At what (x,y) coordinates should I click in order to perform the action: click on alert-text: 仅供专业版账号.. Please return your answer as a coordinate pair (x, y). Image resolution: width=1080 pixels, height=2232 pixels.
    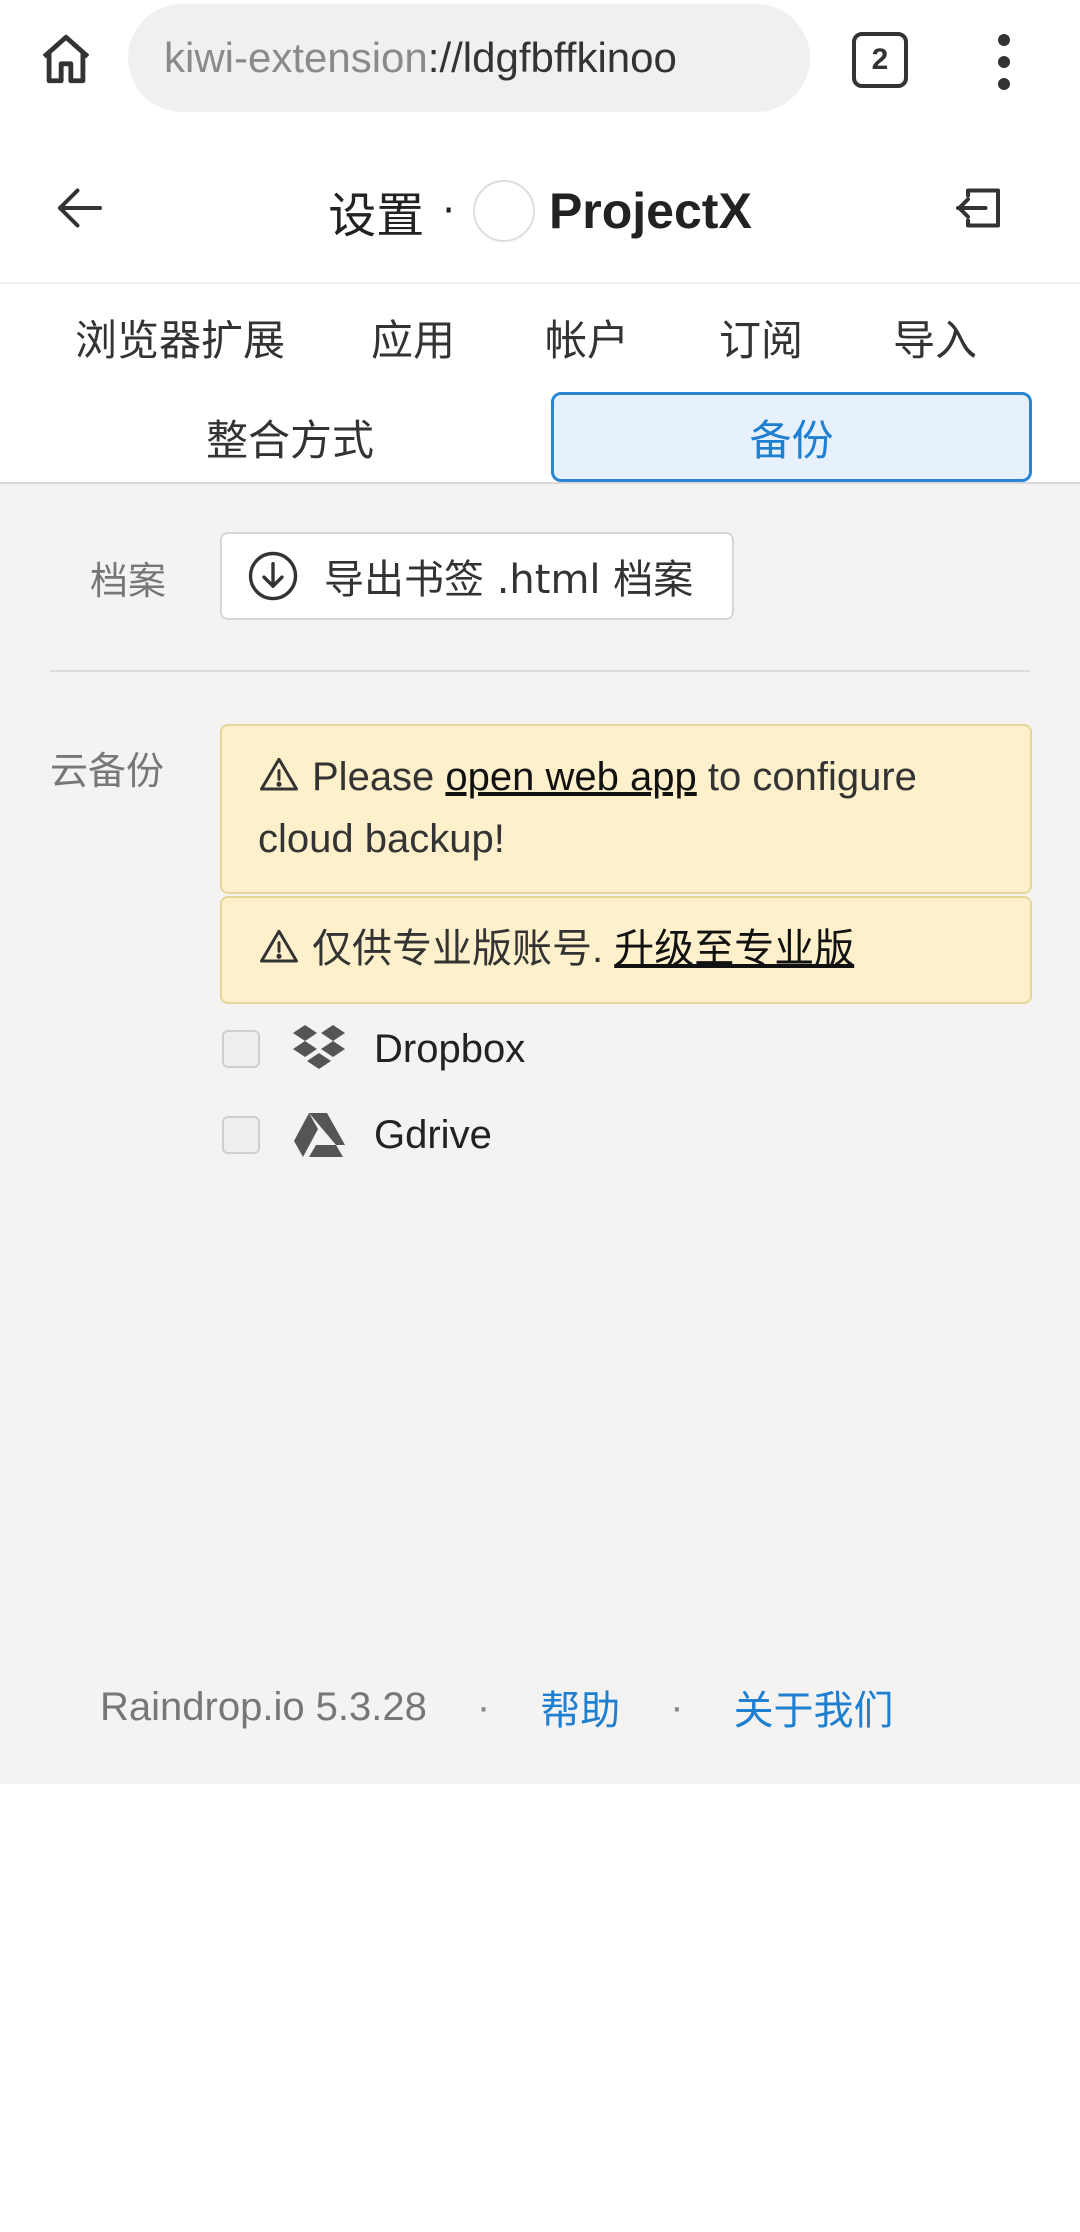
    Looking at the image, I should click on (463, 949).